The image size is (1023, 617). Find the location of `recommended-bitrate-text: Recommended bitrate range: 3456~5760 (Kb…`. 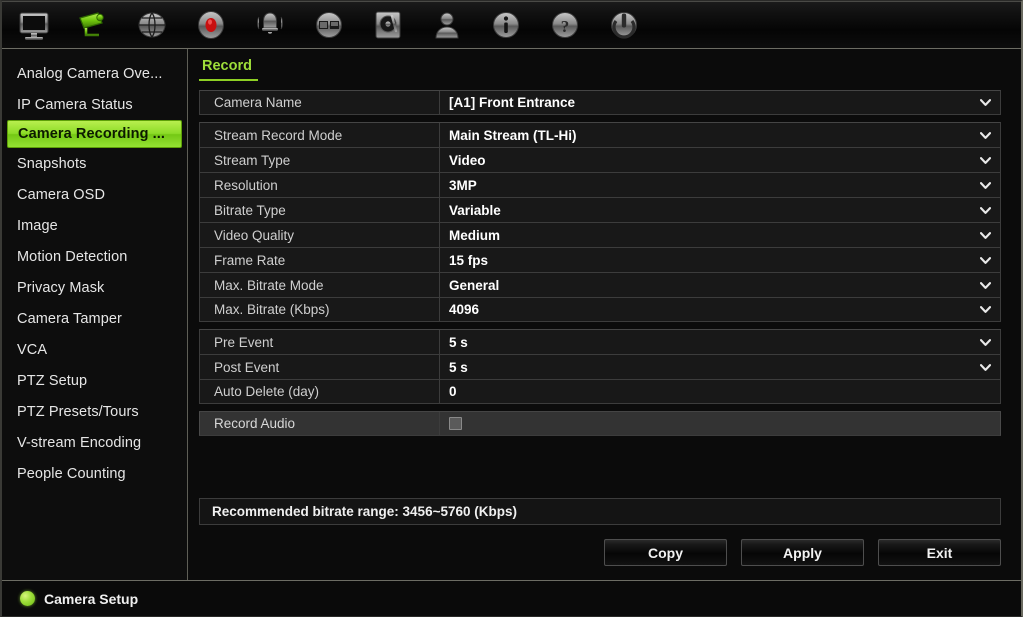

recommended-bitrate-text: Recommended bitrate range: 3456~5760 (Kb… is located at coordinates (364, 511).